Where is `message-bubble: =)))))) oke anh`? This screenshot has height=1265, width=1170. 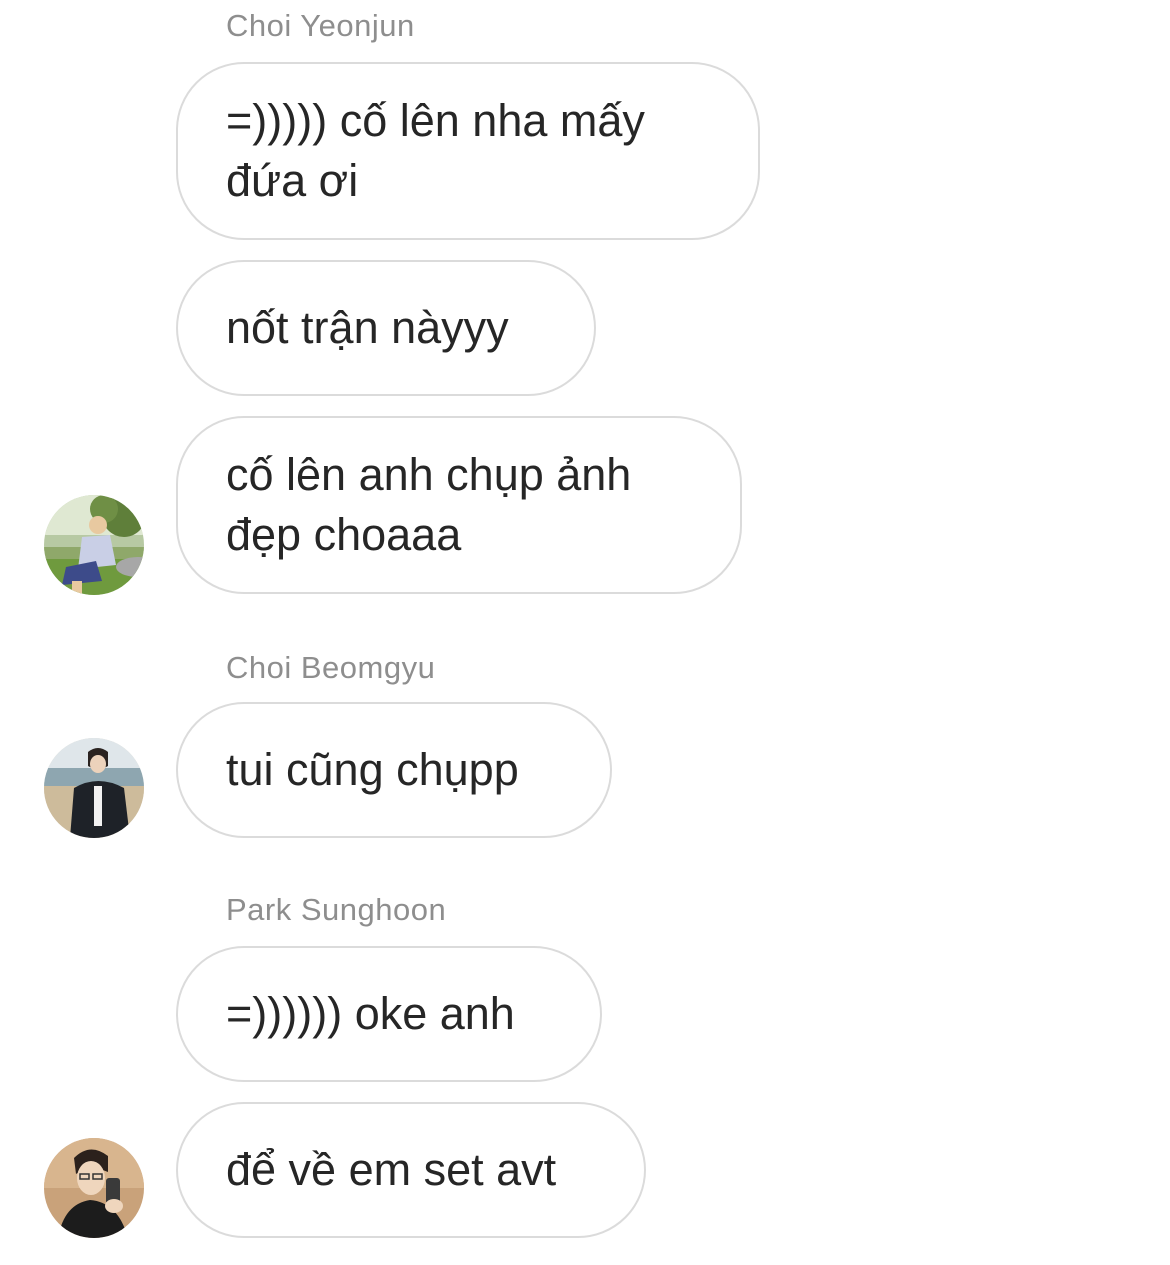 message-bubble: =)))))) oke anh is located at coordinates (389, 1014).